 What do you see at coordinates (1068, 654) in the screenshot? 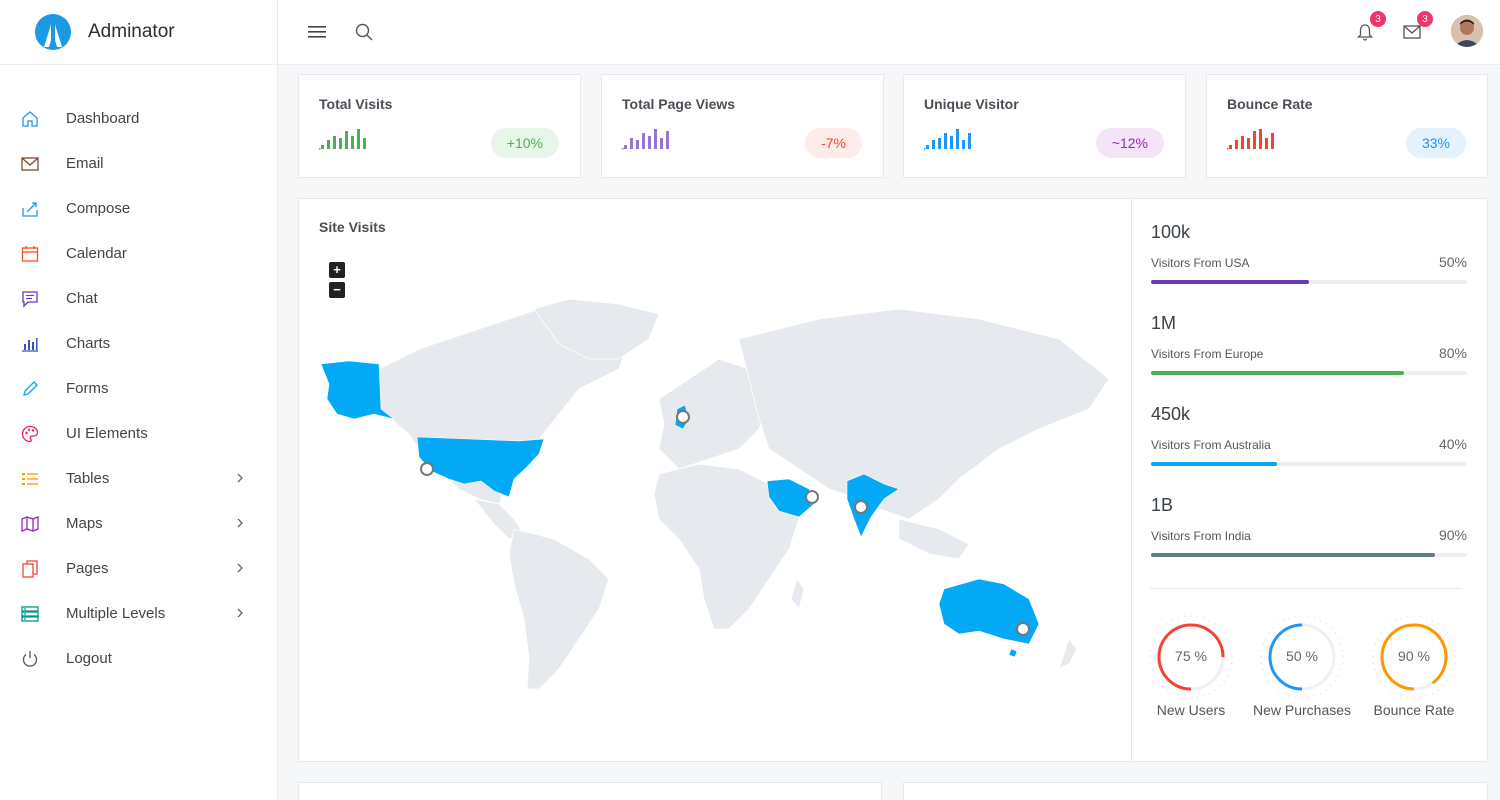
I see `map-region-new-zealand` at bounding box center [1068, 654].